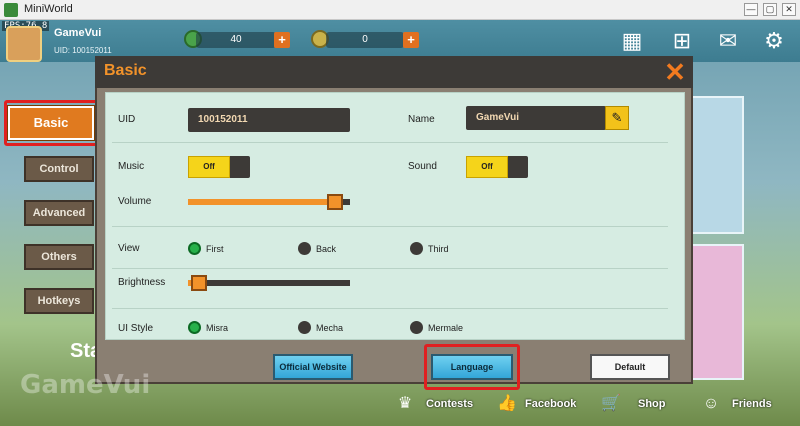 The width and height of the screenshot is (800, 426). What do you see at coordinates (217, 328) in the screenshot?
I see `ui-style-misra-label: Misra` at bounding box center [217, 328].